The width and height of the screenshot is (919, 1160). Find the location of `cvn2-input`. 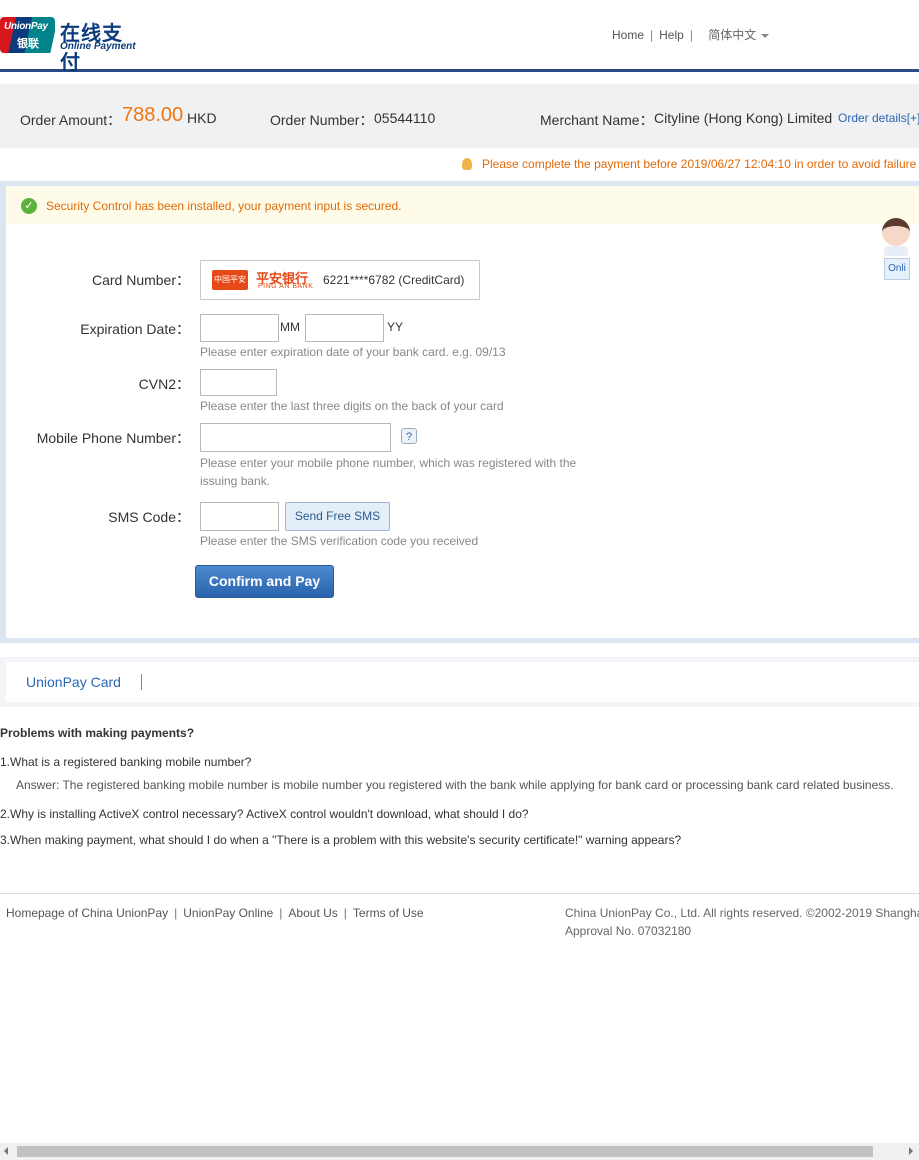

cvn2-input is located at coordinates (238, 382).